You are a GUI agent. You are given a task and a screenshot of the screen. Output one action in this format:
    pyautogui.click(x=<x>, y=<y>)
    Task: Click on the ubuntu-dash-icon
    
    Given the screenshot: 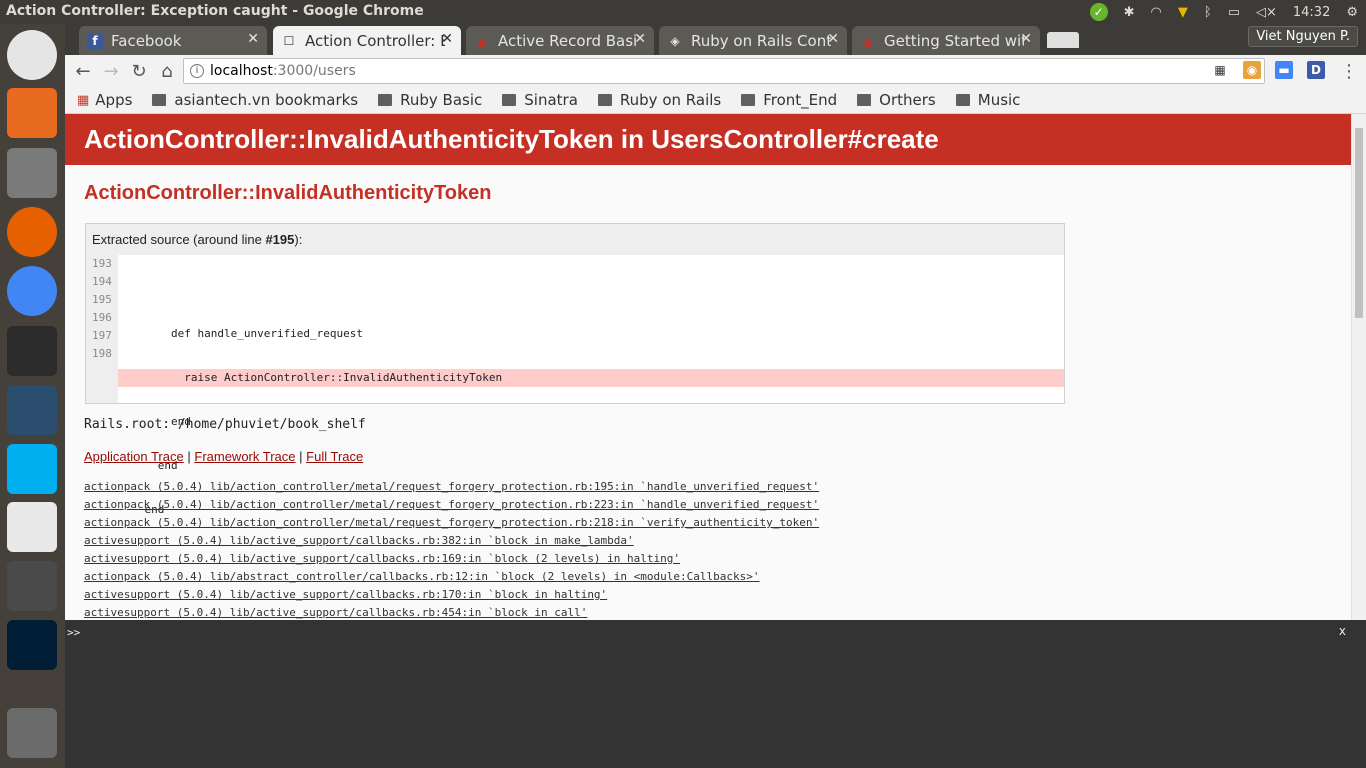 What is the action you would take?
    pyautogui.click(x=32, y=55)
    